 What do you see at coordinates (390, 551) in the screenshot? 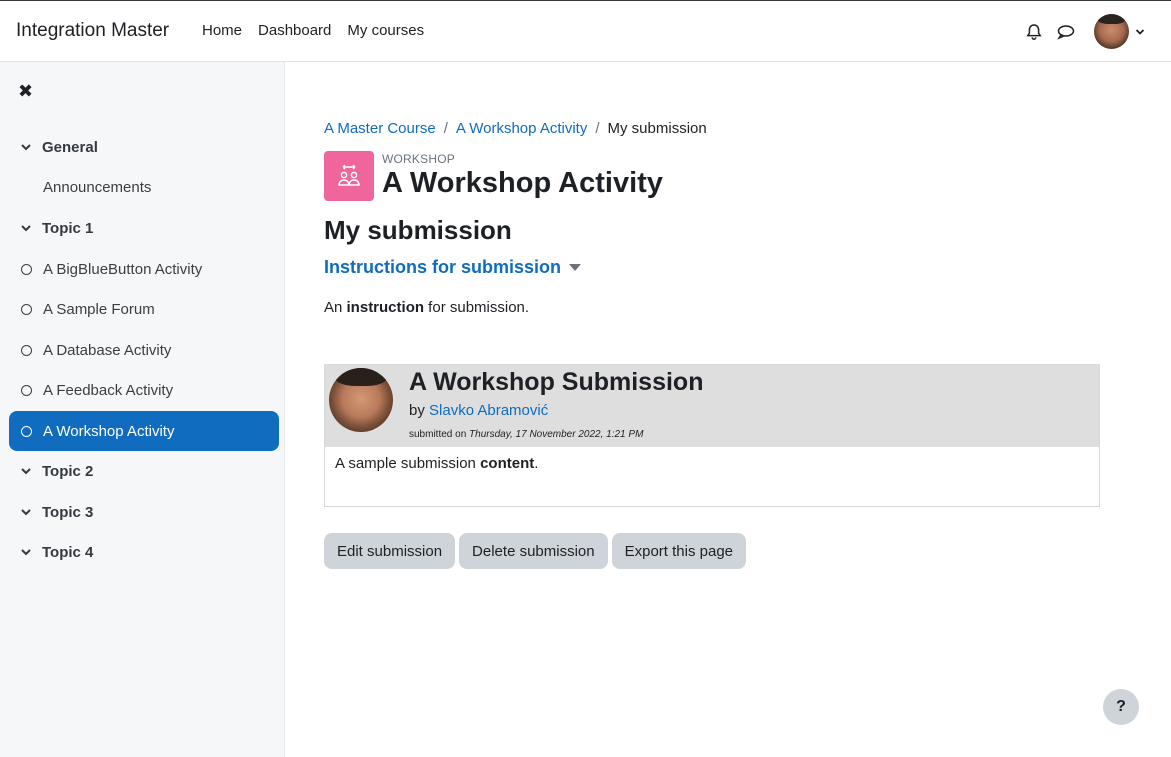
I see `edit-submission-button: Edit submission` at bounding box center [390, 551].